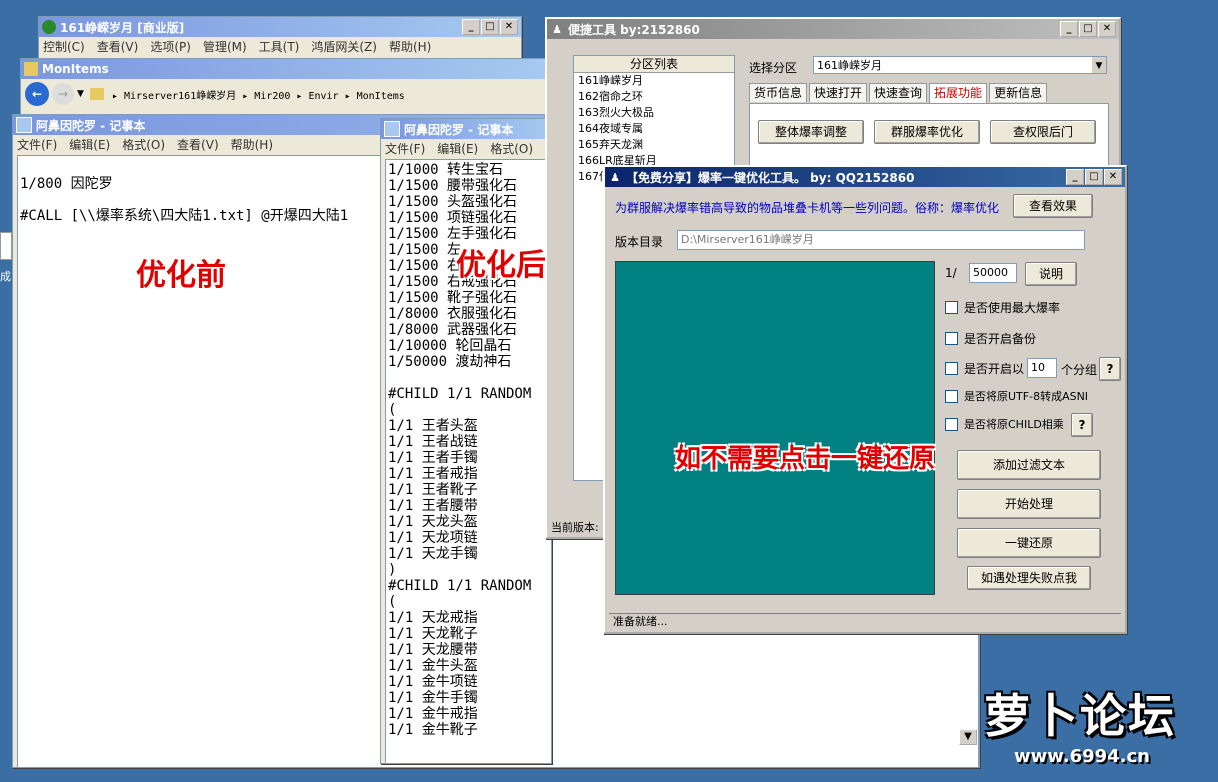 The height and width of the screenshot is (782, 1218). What do you see at coordinates (1002, 307) in the screenshot?
I see `max-rate-checkbox: 是否使用最大爆率` at bounding box center [1002, 307].